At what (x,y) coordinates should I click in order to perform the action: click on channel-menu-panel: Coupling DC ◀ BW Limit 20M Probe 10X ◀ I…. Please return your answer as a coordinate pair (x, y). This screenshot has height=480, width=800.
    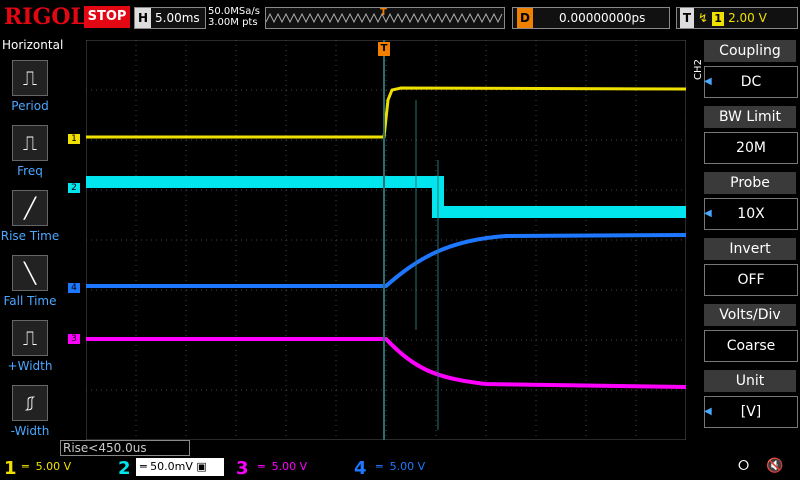
    Looking at the image, I should click on (750, 247).